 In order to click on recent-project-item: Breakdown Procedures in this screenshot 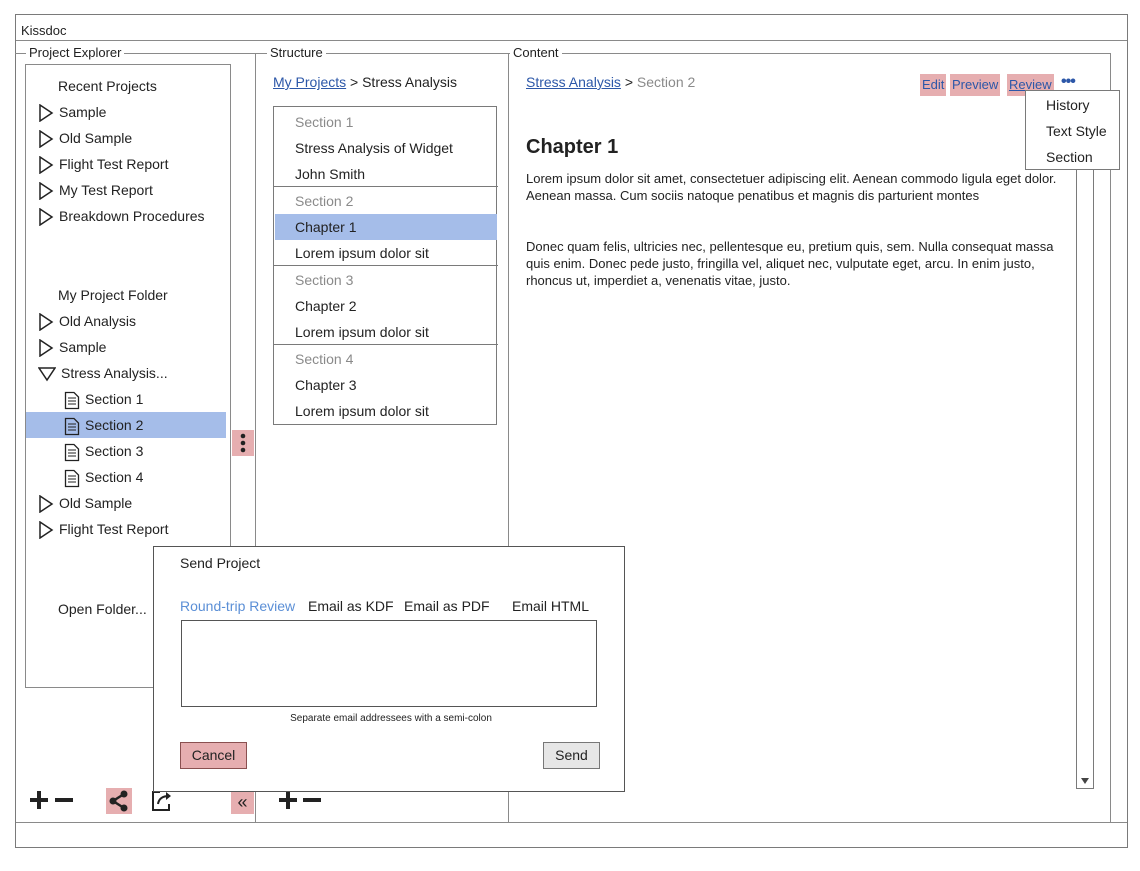, I will do `click(121, 216)`.